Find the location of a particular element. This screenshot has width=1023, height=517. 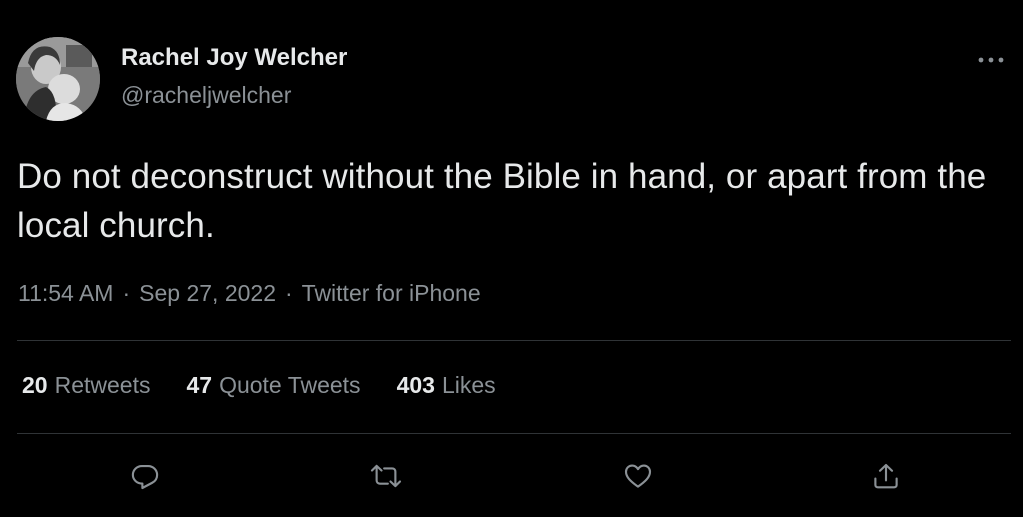

quote-tweets-count: 47 is located at coordinates (199, 385).